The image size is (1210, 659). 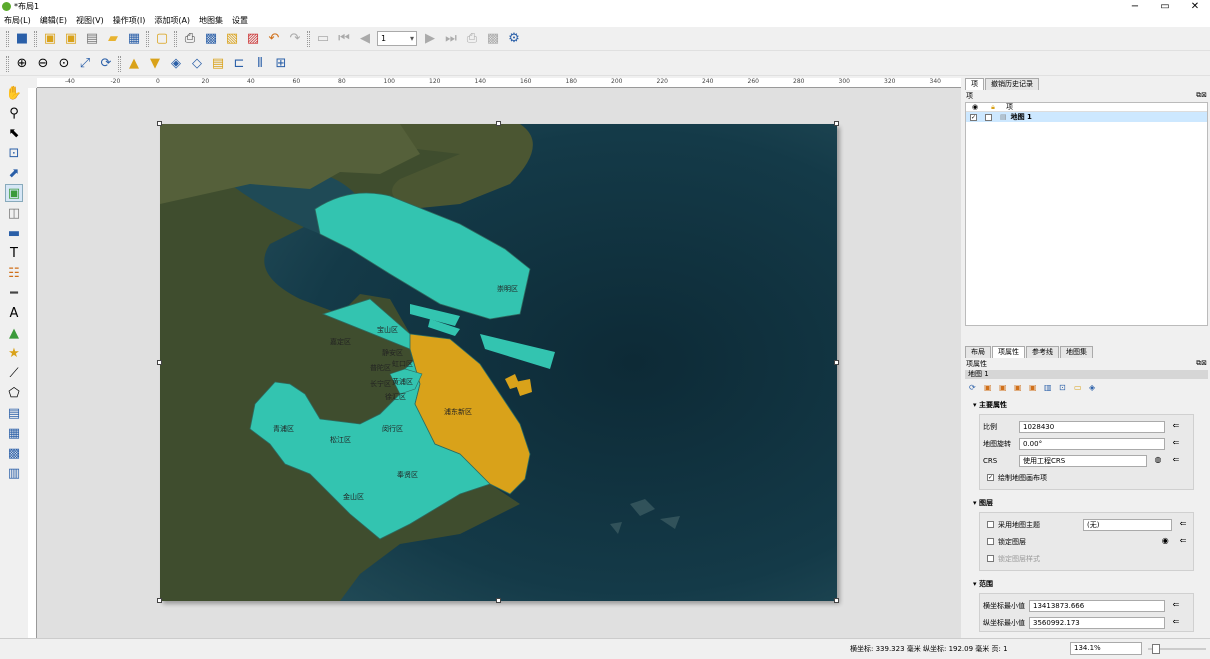 What do you see at coordinates (344, 39) in the screenshot?
I see `first-feature-icon: ⏮` at bounding box center [344, 39].